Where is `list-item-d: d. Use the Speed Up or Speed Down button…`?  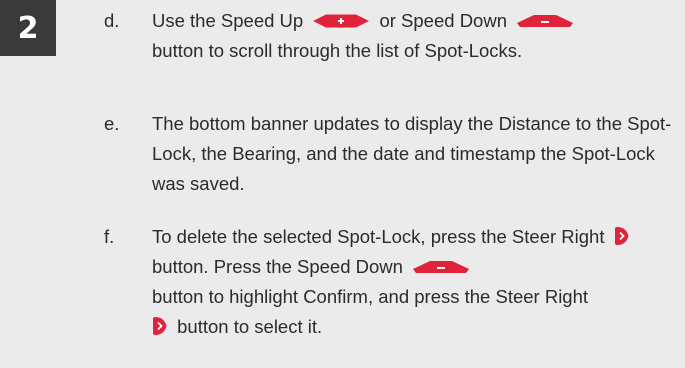
list-item-d: d. Use the Speed Up or Speed Down button… is located at coordinates (394, 36).